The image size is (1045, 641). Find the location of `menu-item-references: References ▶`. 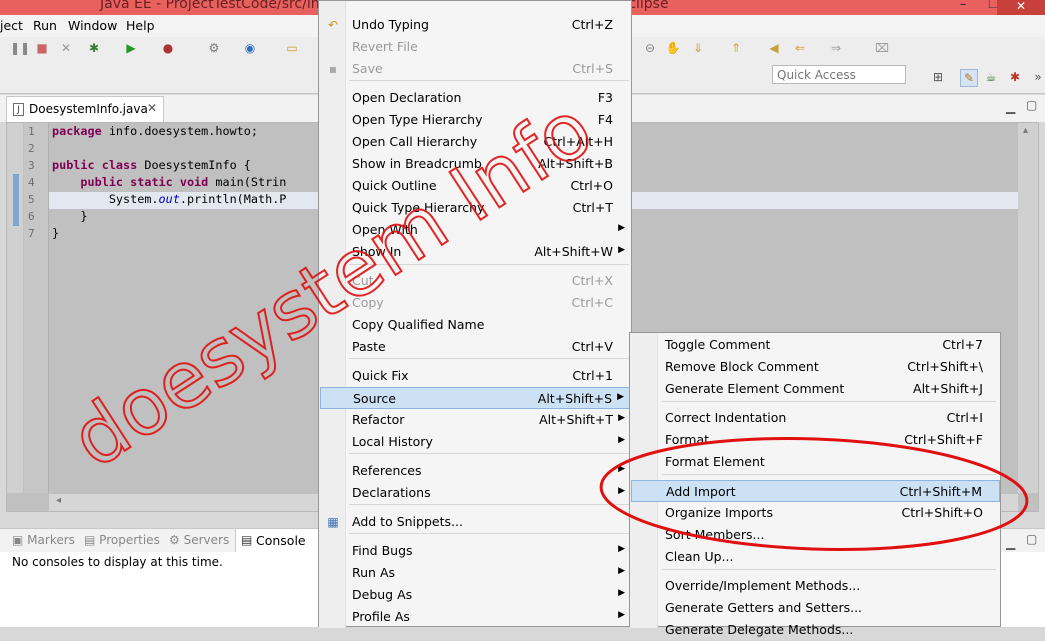

menu-item-references: References ▶ is located at coordinates (475, 471).